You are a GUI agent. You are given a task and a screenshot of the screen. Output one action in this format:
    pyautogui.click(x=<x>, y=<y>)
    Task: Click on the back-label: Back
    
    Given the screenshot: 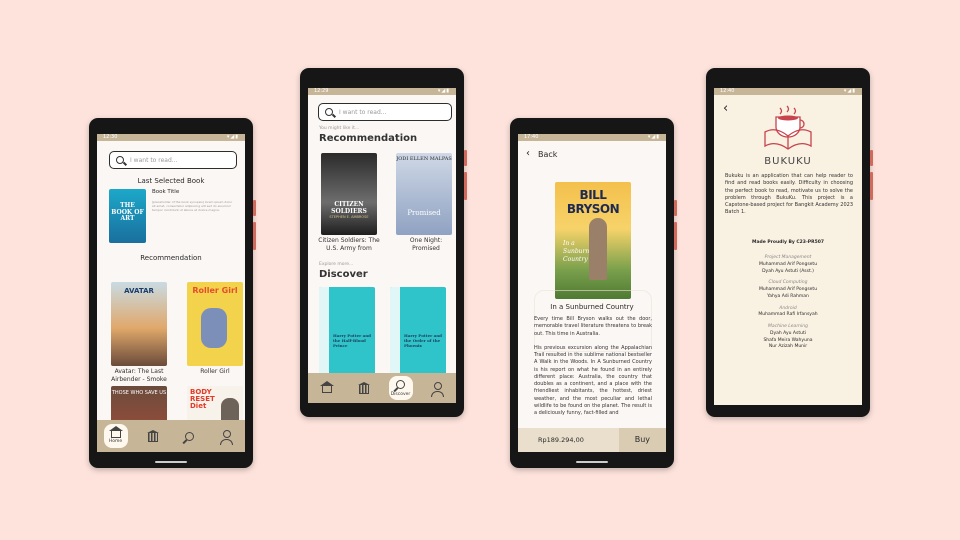 What is the action you would take?
    pyautogui.click(x=548, y=154)
    